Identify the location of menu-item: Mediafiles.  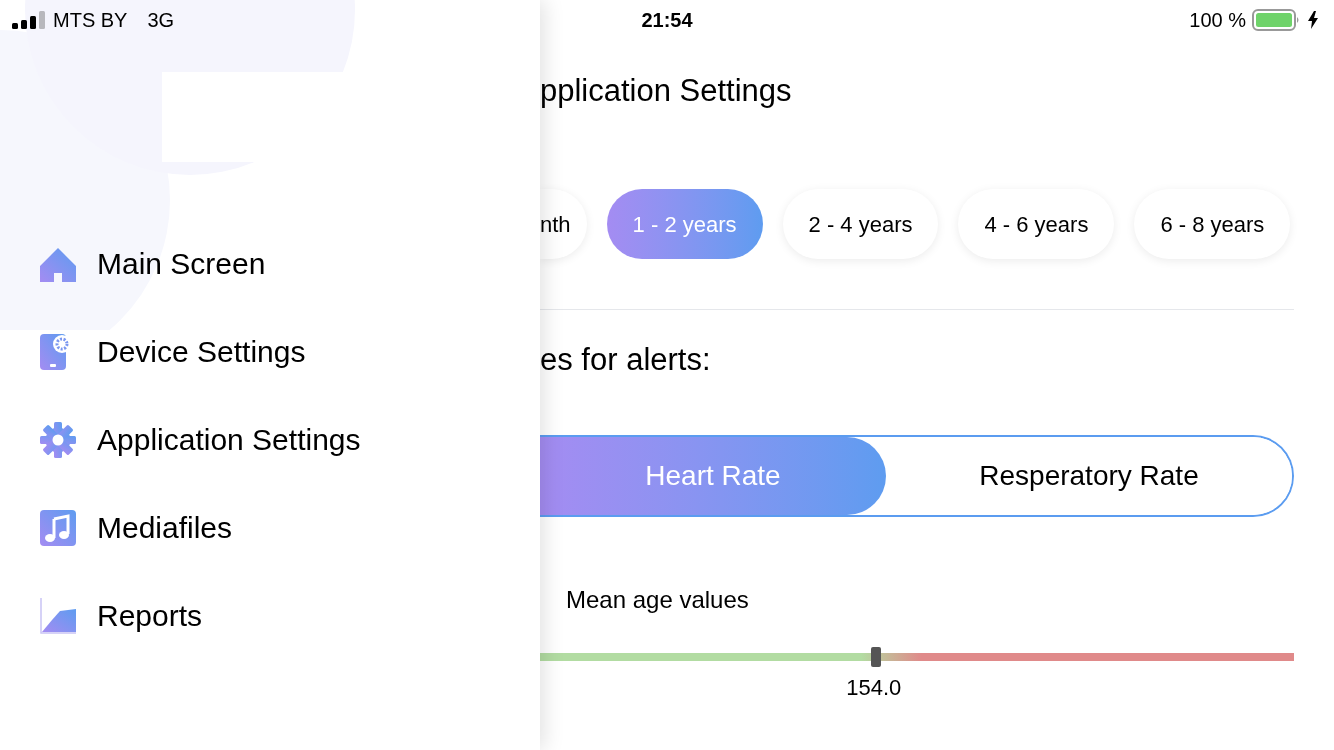
(165, 528).